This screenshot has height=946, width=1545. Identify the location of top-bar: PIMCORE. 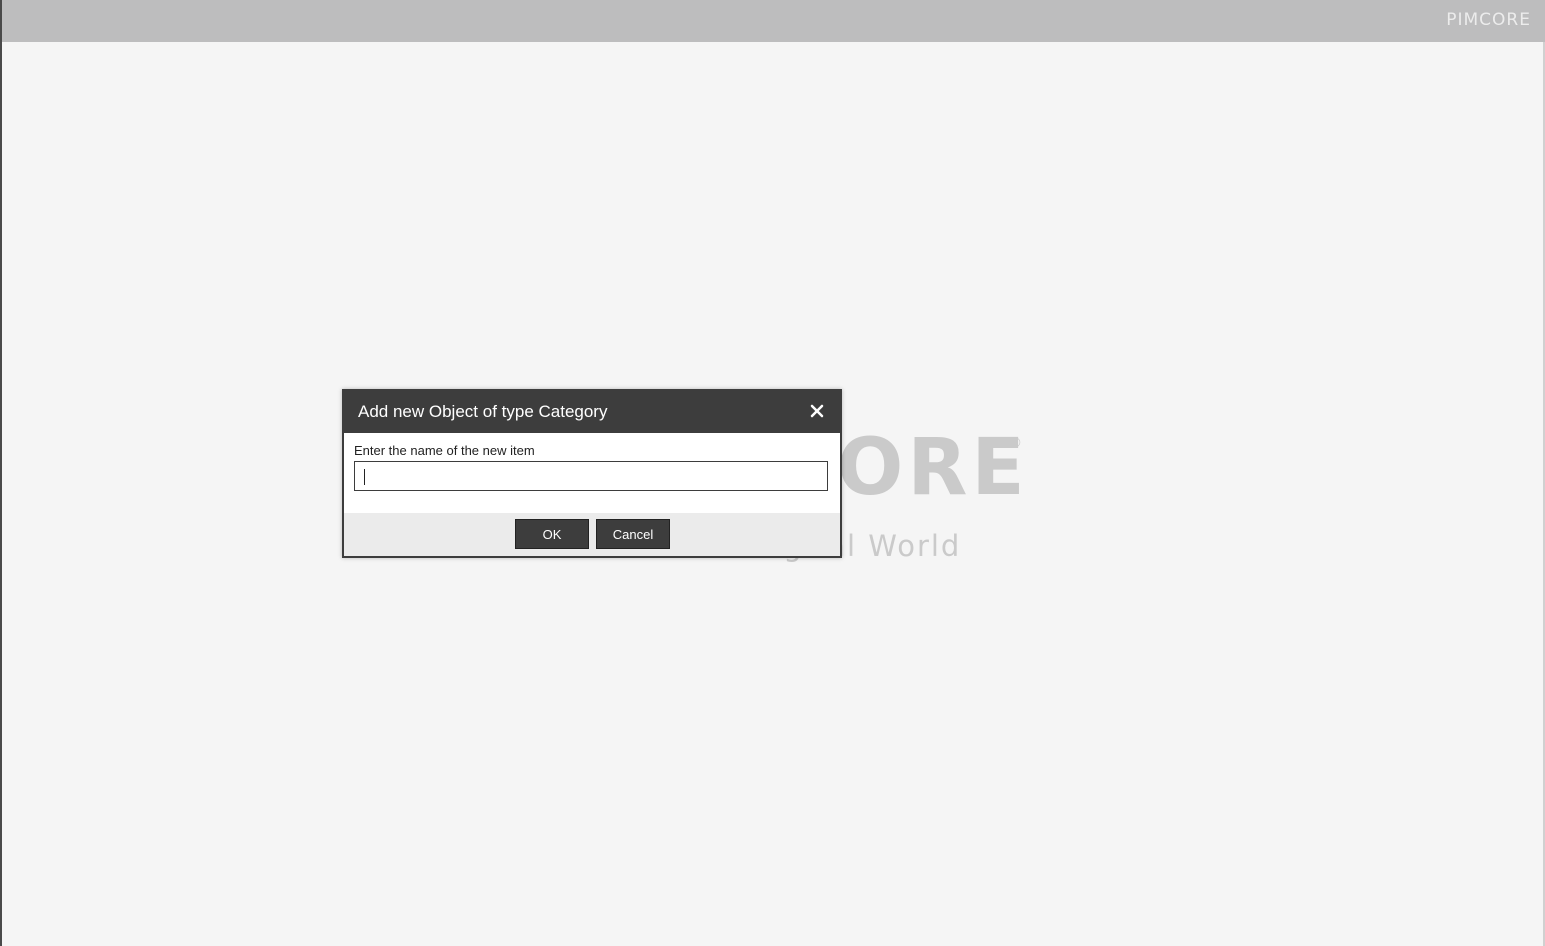
(773, 21).